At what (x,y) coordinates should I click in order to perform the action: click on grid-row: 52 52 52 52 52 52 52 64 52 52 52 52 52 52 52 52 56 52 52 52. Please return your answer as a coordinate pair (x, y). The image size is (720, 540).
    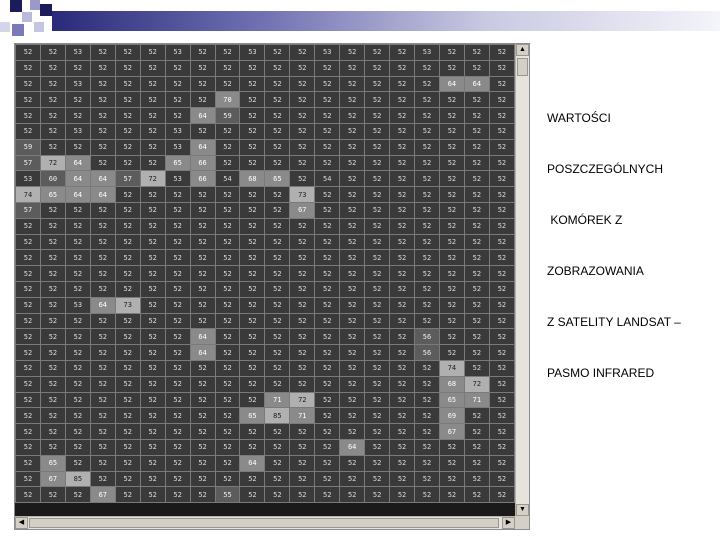
    Looking at the image, I should click on (265, 352).